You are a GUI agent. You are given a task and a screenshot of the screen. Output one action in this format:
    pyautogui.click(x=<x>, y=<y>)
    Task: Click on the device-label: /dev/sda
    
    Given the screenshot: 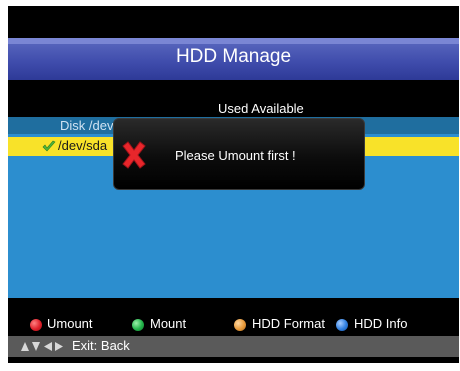 What is the action you would take?
    pyautogui.click(x=83, y=145)
    